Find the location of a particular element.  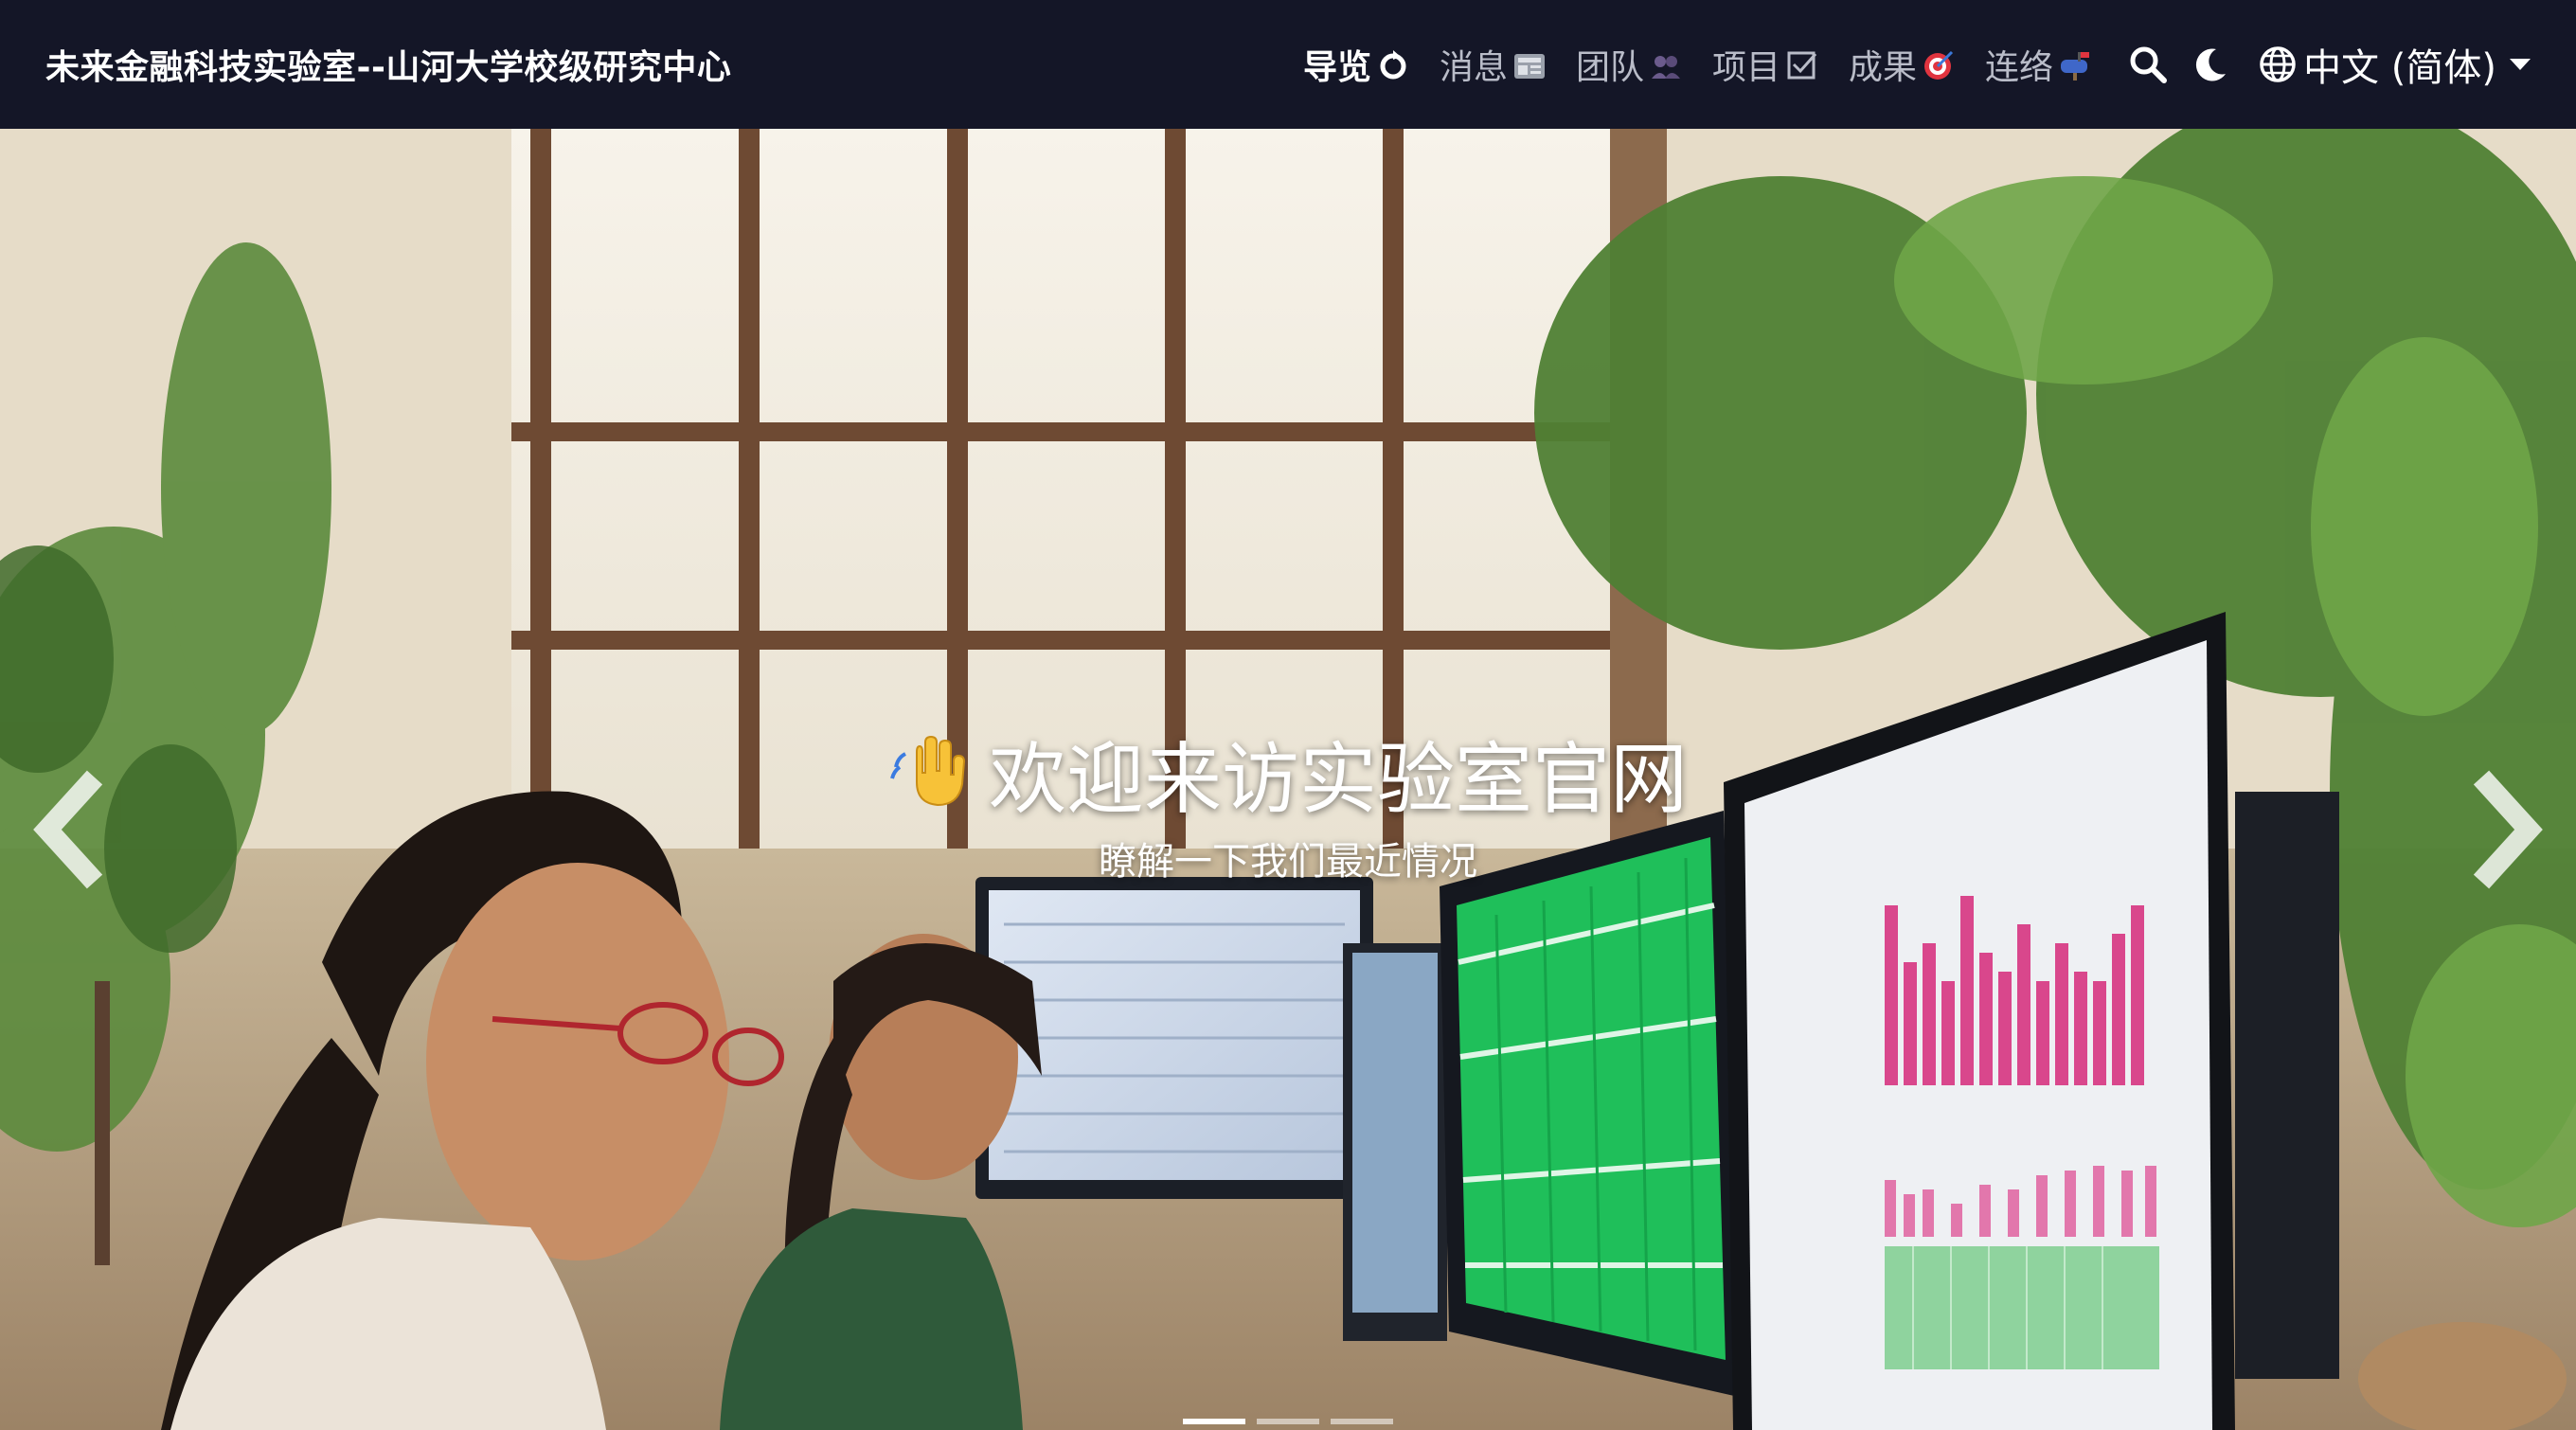

carousel-indicators is located at coordinates (1288, 1422).